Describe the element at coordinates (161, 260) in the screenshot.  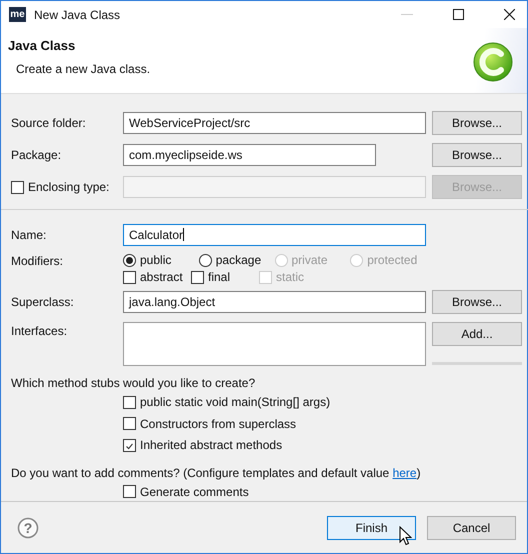
I see `radio-button: public` at that location.